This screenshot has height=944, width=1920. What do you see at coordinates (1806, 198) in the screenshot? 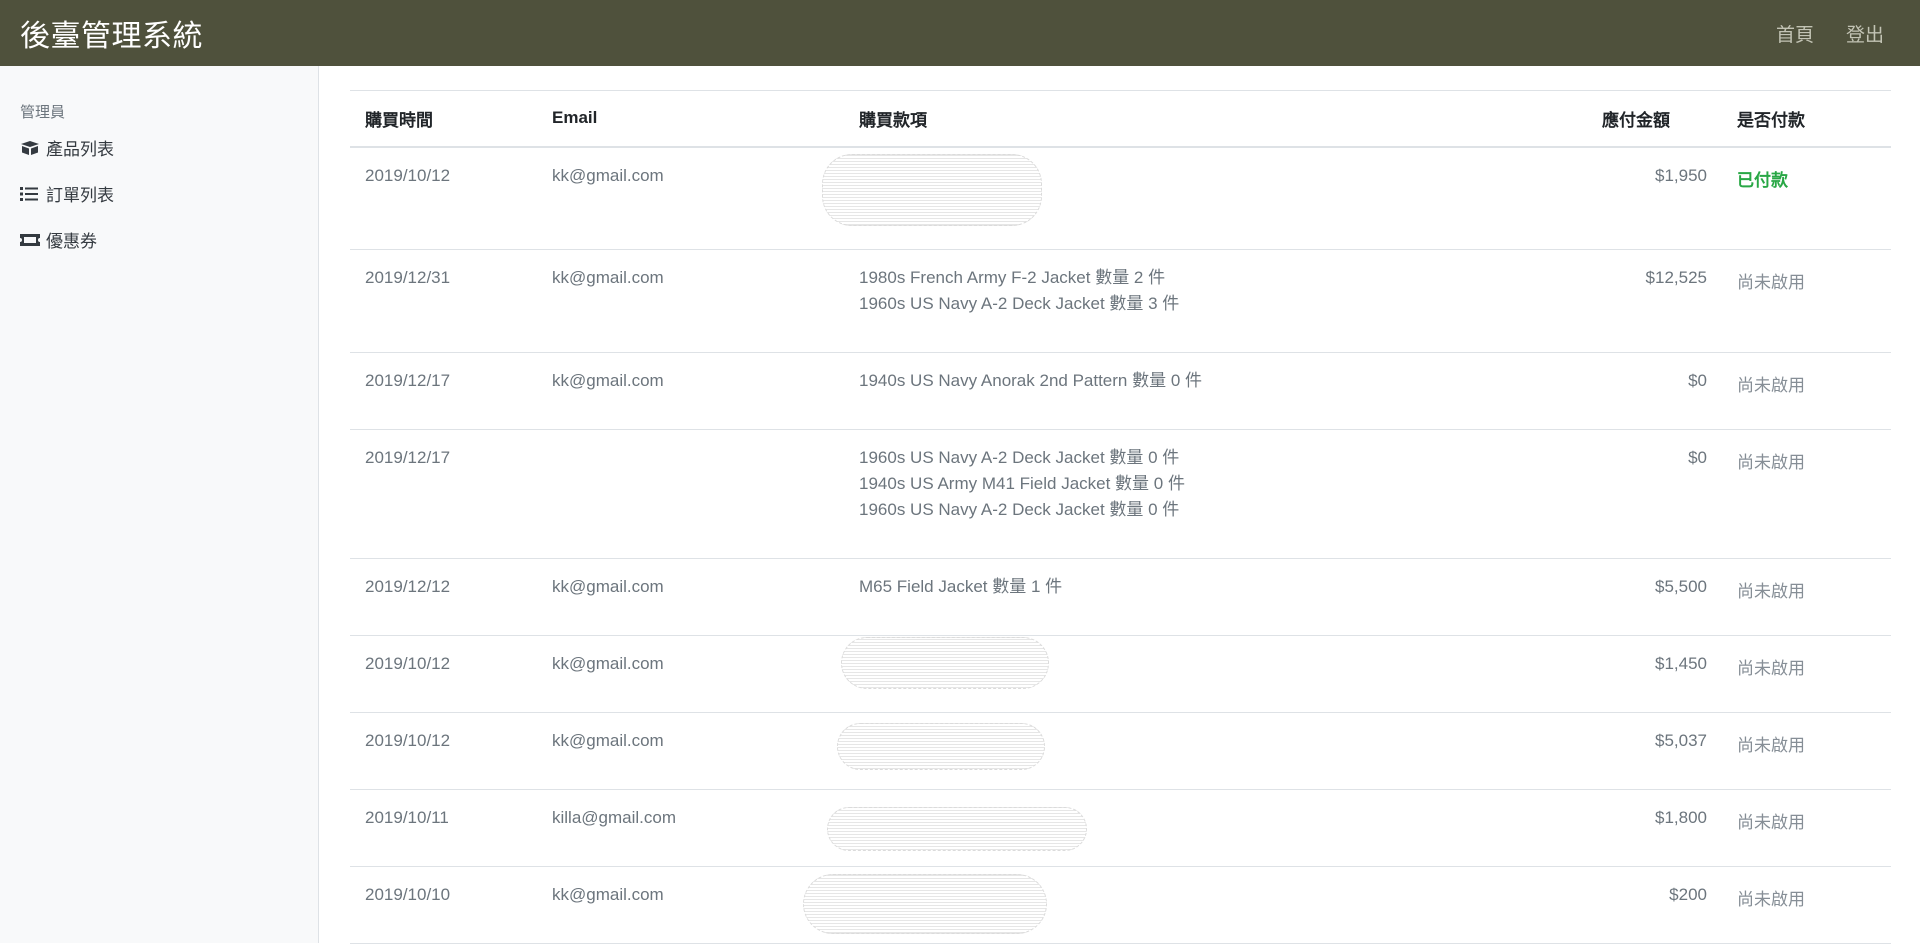
I see `status-badge: 已付款` at bounding box center [1806, 198].